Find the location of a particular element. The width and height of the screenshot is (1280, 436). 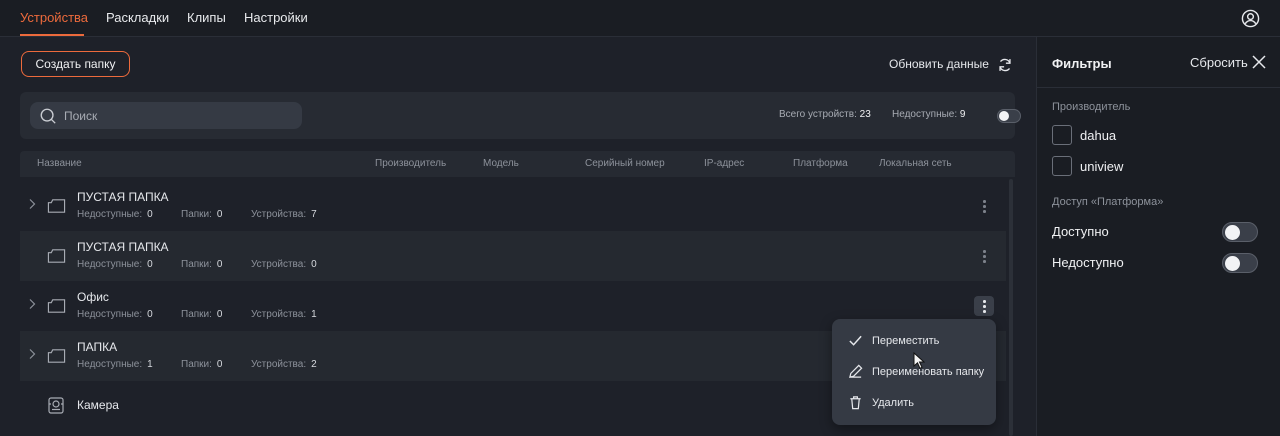

menu-item-delete: Удалить is located at coordinates (914, 403).